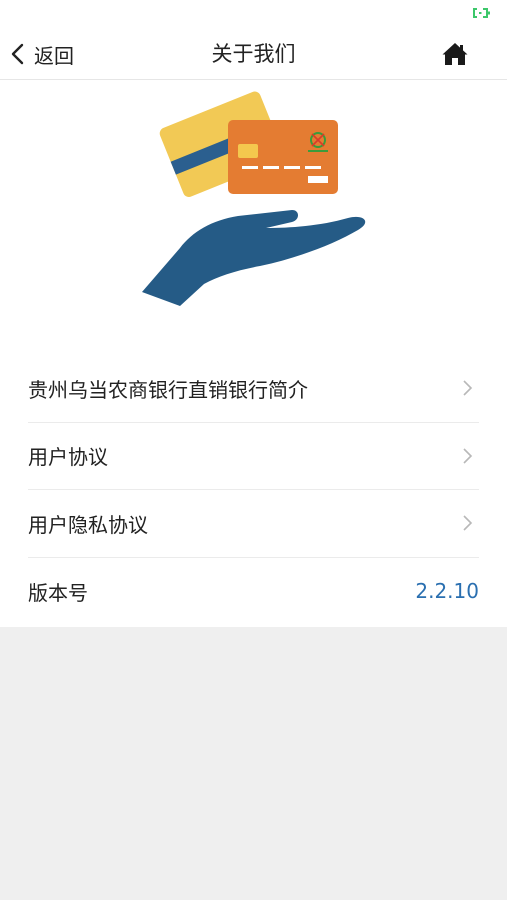  Describe the element at coordinates (253, 524) in the screenshot. I see `menu-item-privacy-agreement: 用户隐私协议` at that location.